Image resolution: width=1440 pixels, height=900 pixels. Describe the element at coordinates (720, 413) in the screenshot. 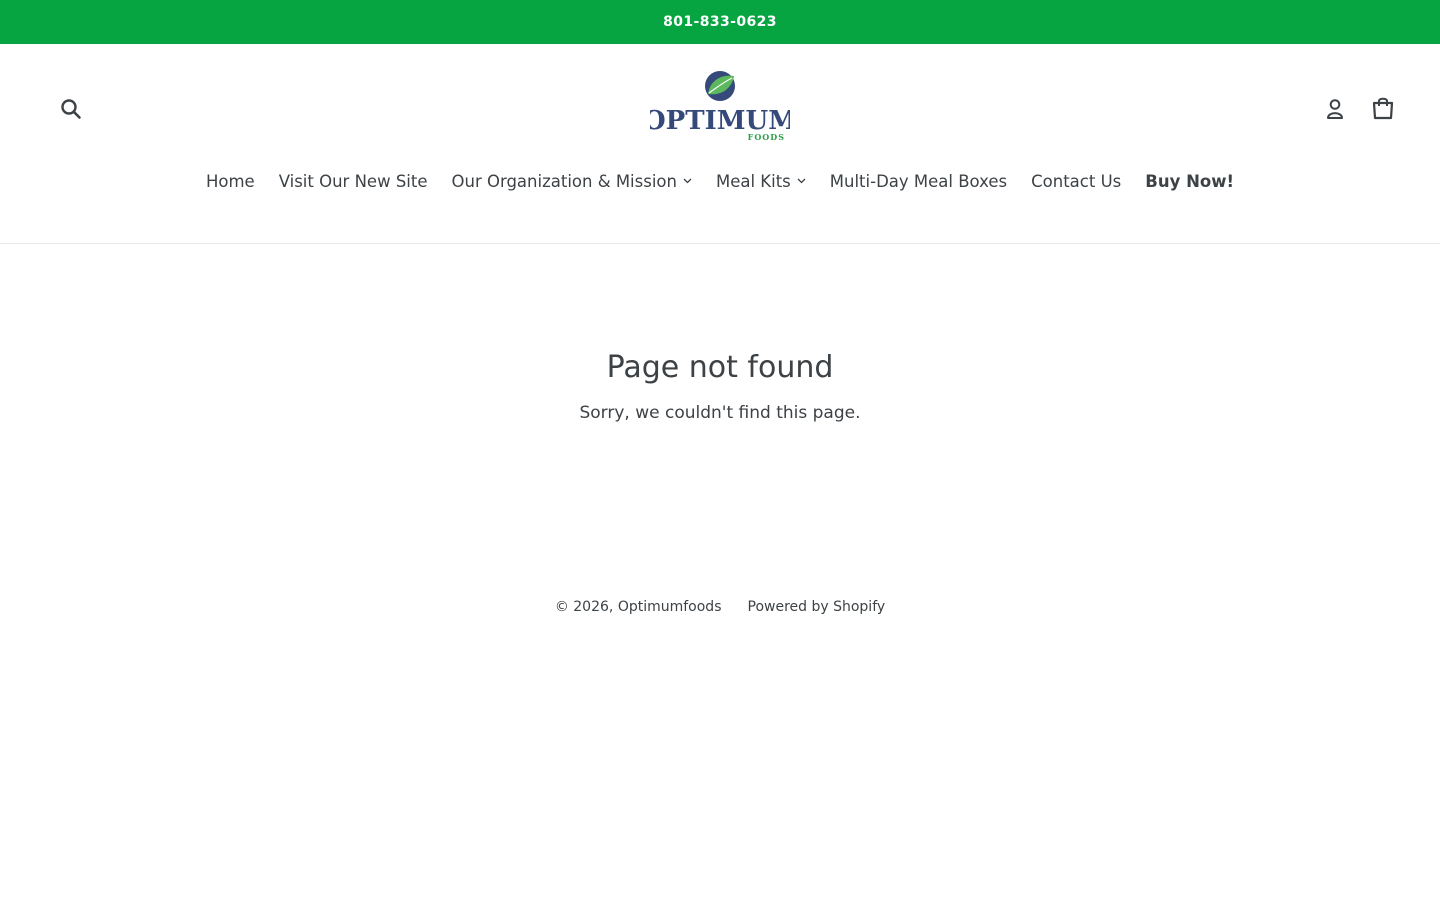

I see `page-subtitle: Sorry, we couldn't find this page.` at that location.